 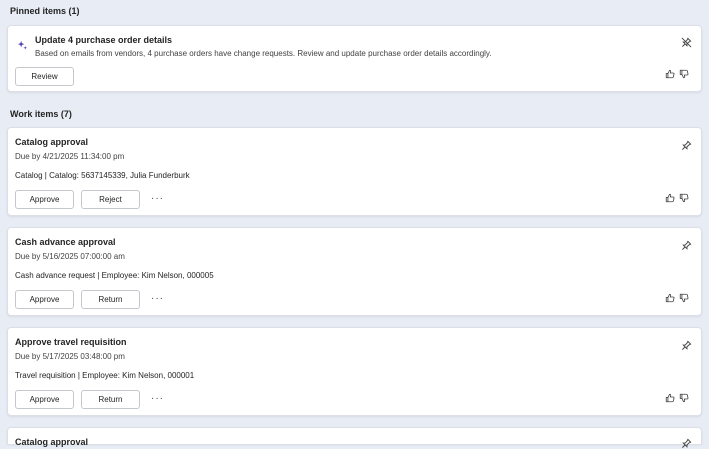 What do you see at coordinates (22, 45) in the screenshot?
I see `sparkle-icon` at bounding box center [22, 45].